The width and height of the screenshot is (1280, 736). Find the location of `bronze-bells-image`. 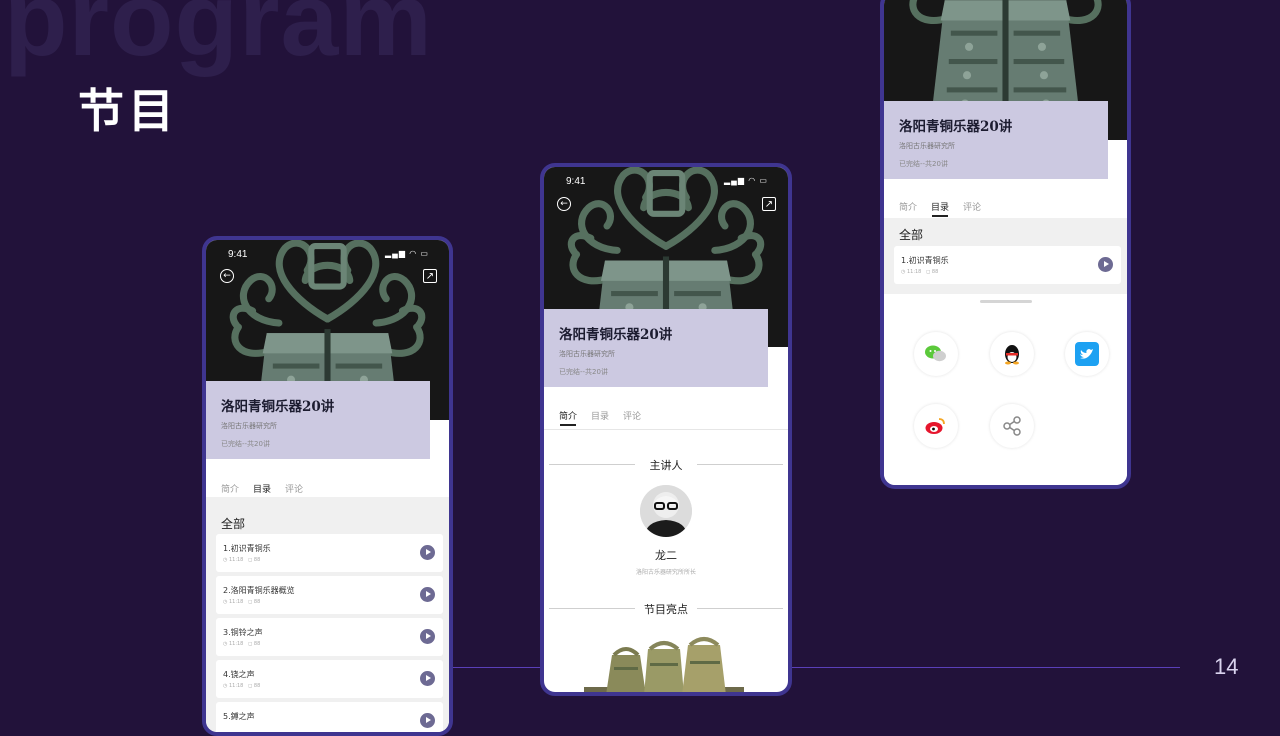

bronze-bells-image is located at coordinates (664, 664).